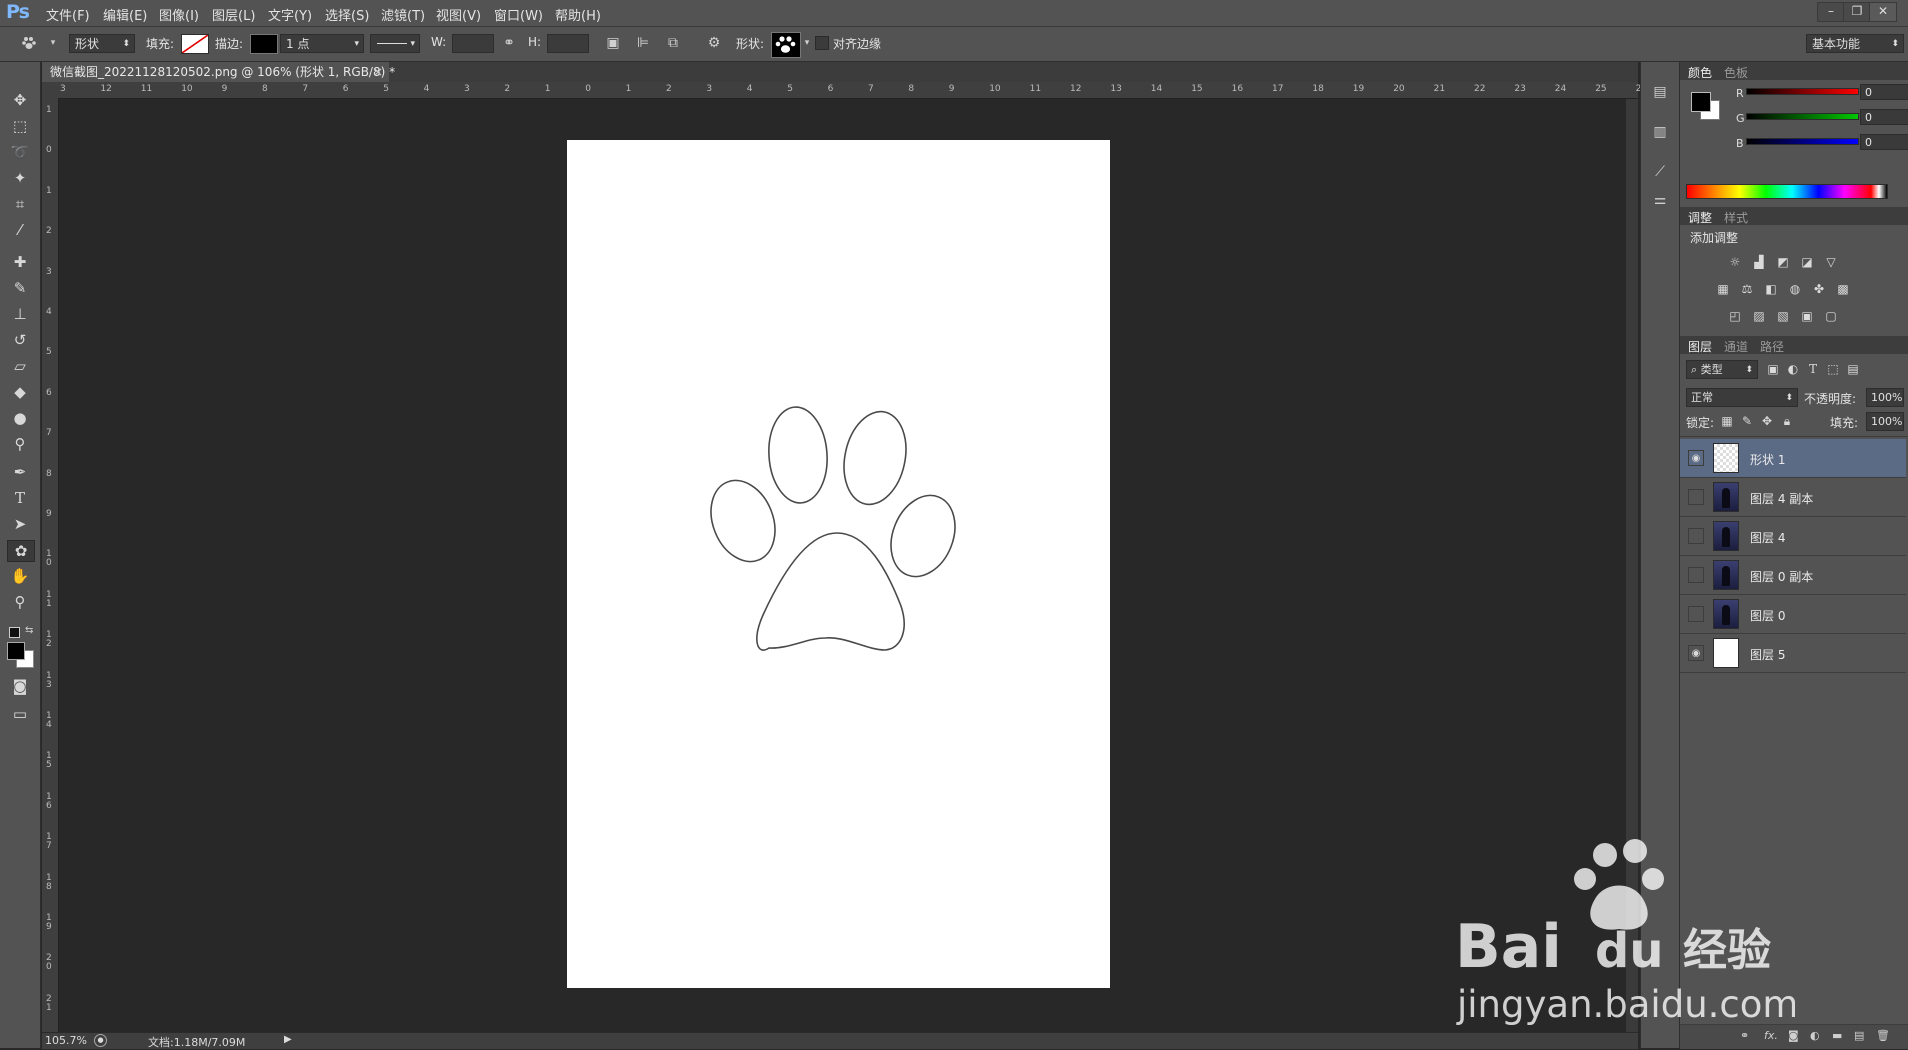 The height and width of the screenshot is (1050, 1908). Describe the element at coordinates (458, 14) in the screenshot. I see `menu-view: 视图(V)` at that location.